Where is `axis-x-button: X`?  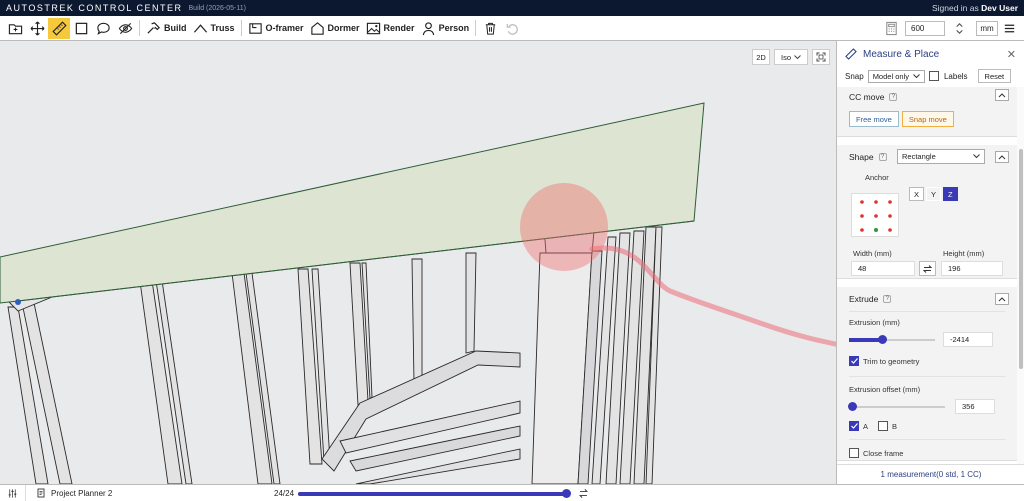 axis-x-button: X is located at coordinates (917, 194).